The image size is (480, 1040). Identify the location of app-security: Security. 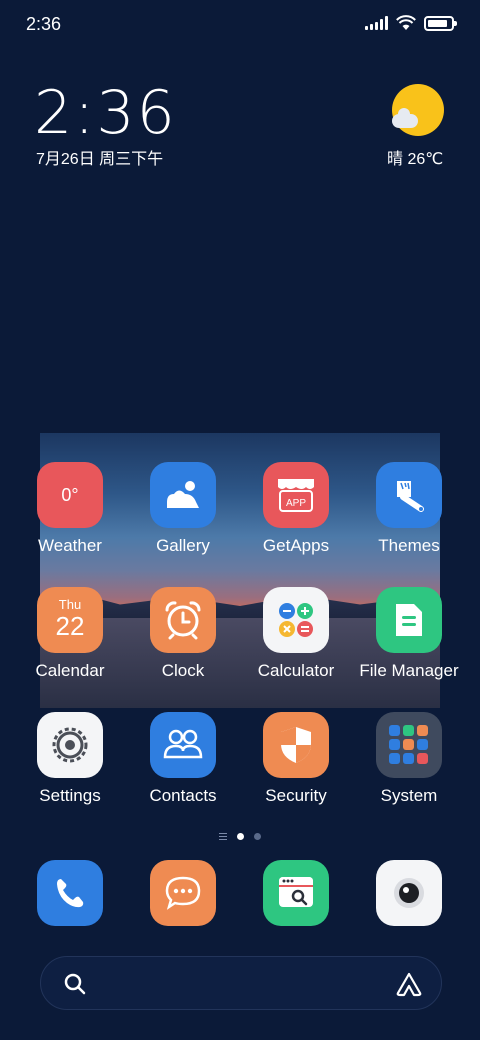
(296, 759).